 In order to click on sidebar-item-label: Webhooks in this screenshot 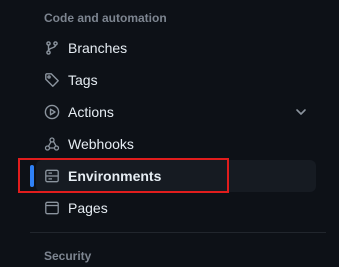, I will do `click(101, 144)`.